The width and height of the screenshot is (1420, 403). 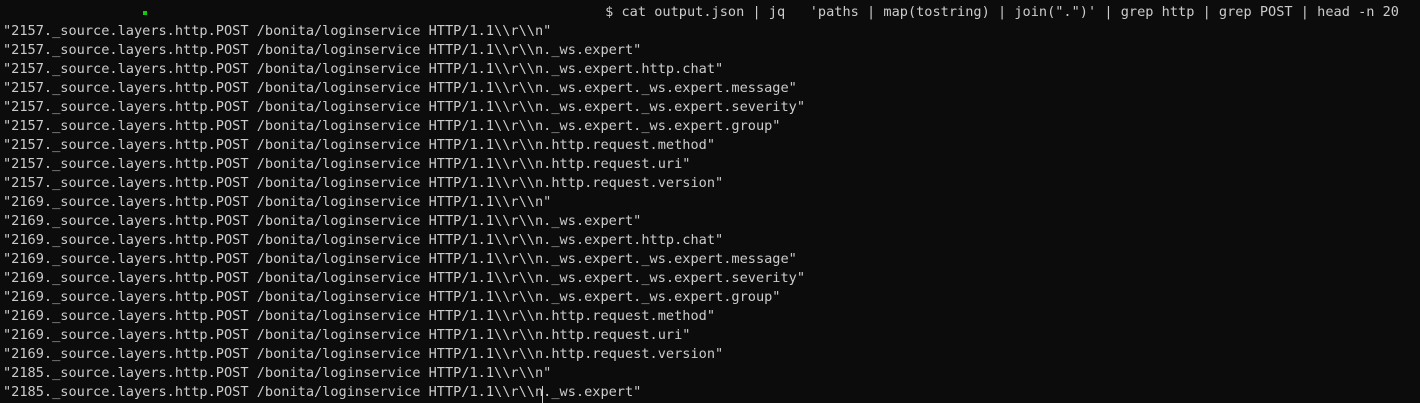 What do you see at coordinates (542, 394) in the screenshot?
I see `text-cursor` at bounding box center [542, 394].